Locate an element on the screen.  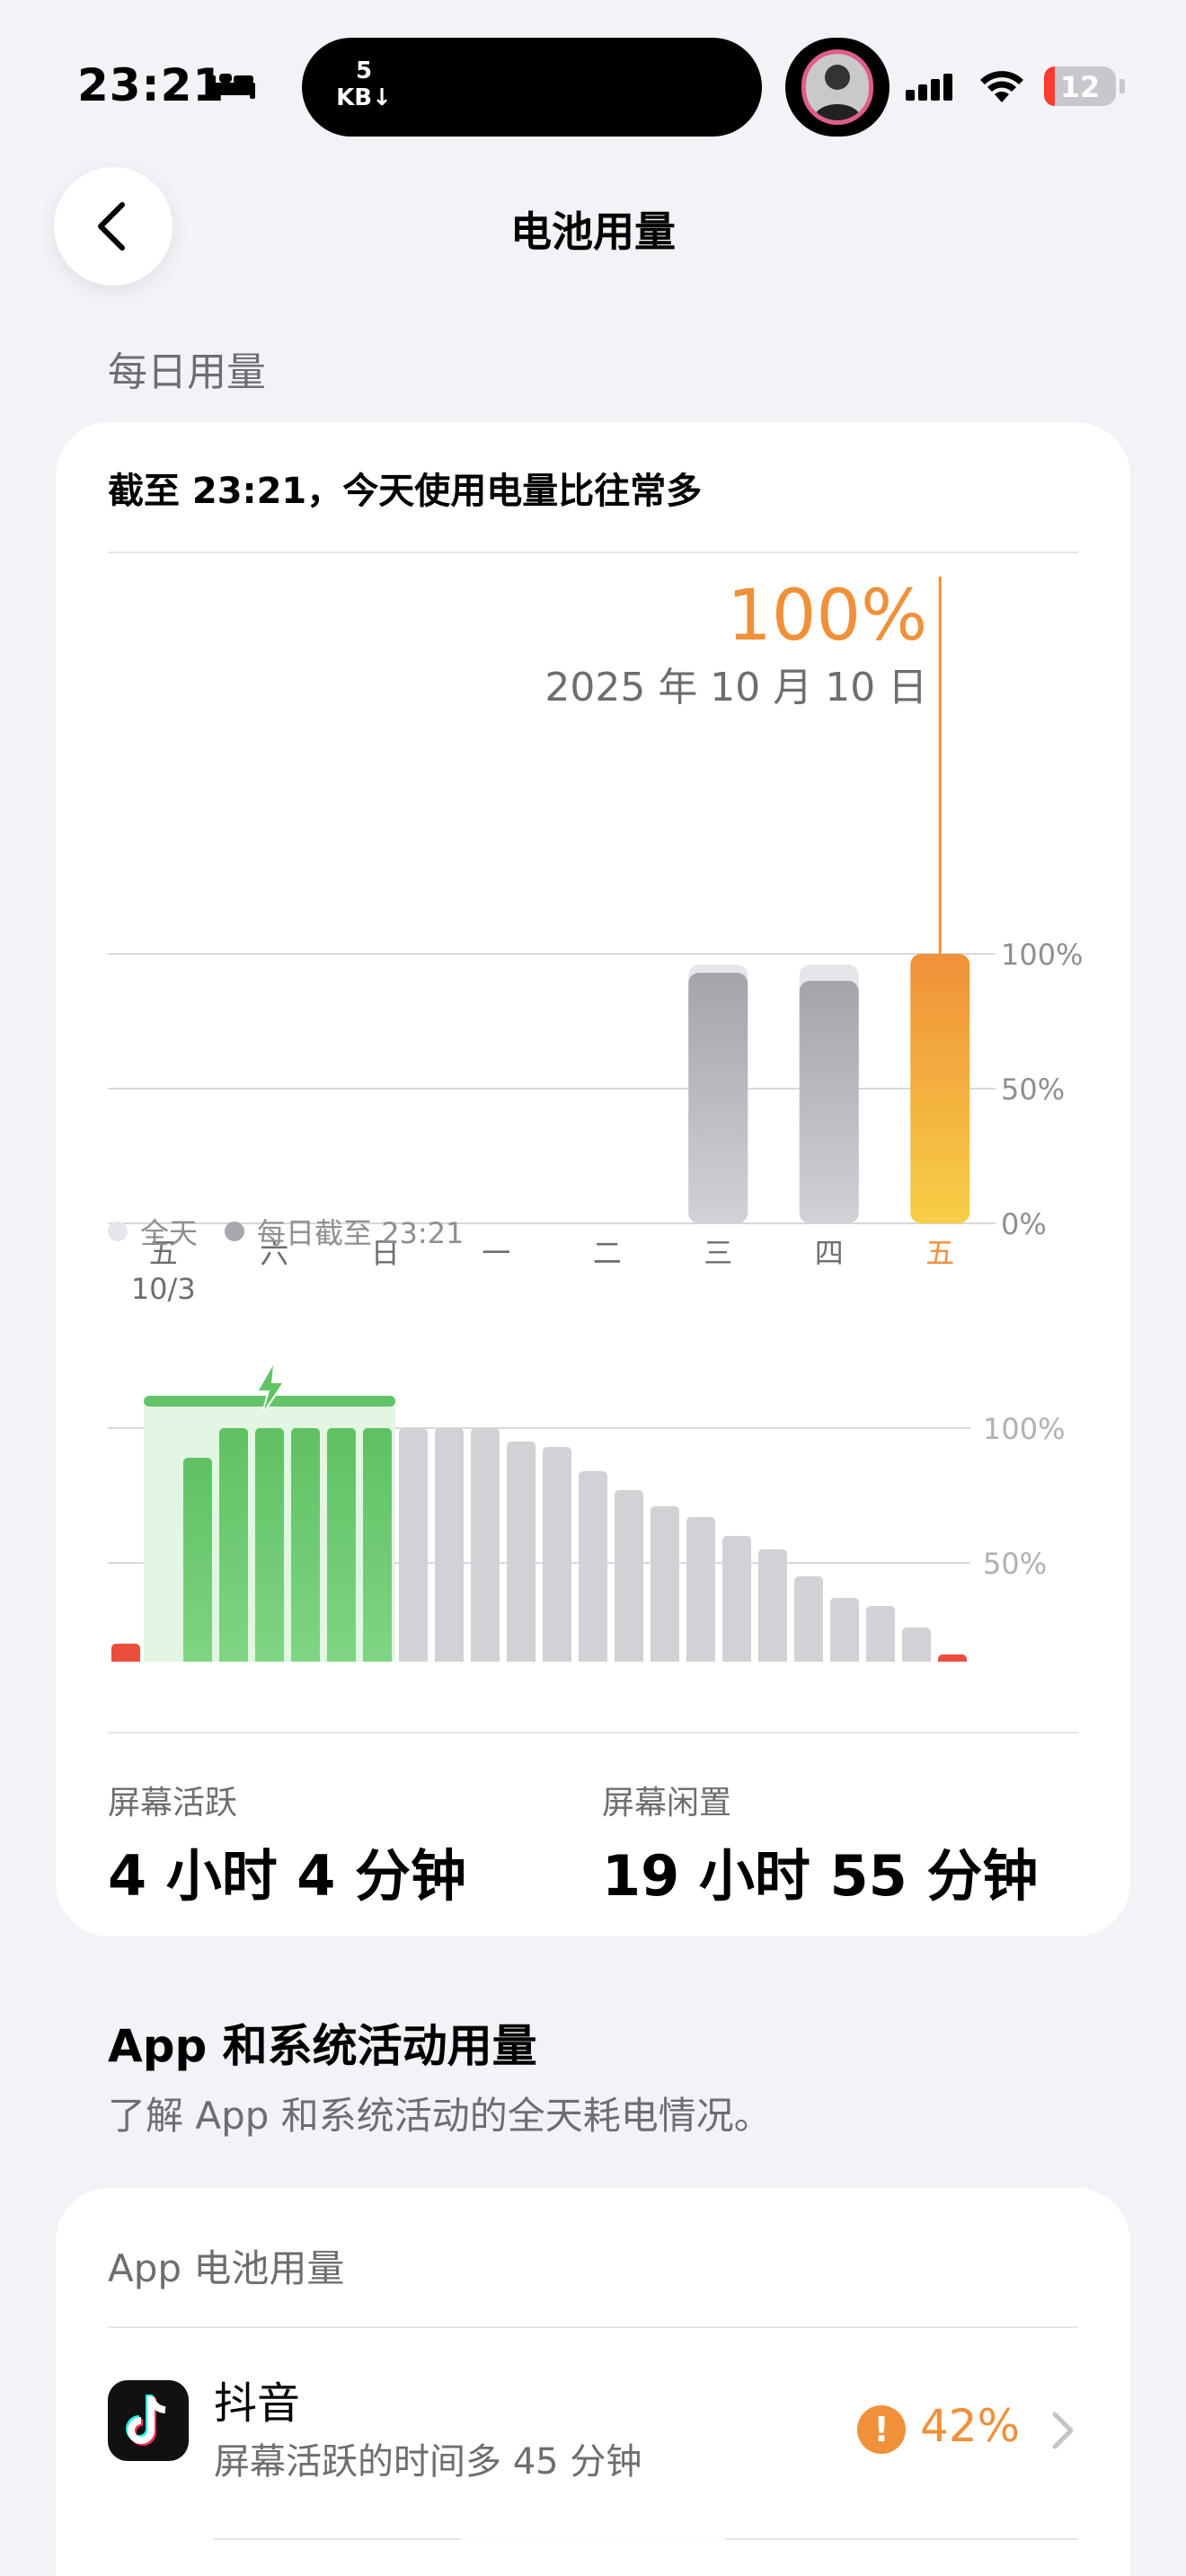
chart-legend: 全天 每日截至 23:21 is located at coordinates (299, 1231).